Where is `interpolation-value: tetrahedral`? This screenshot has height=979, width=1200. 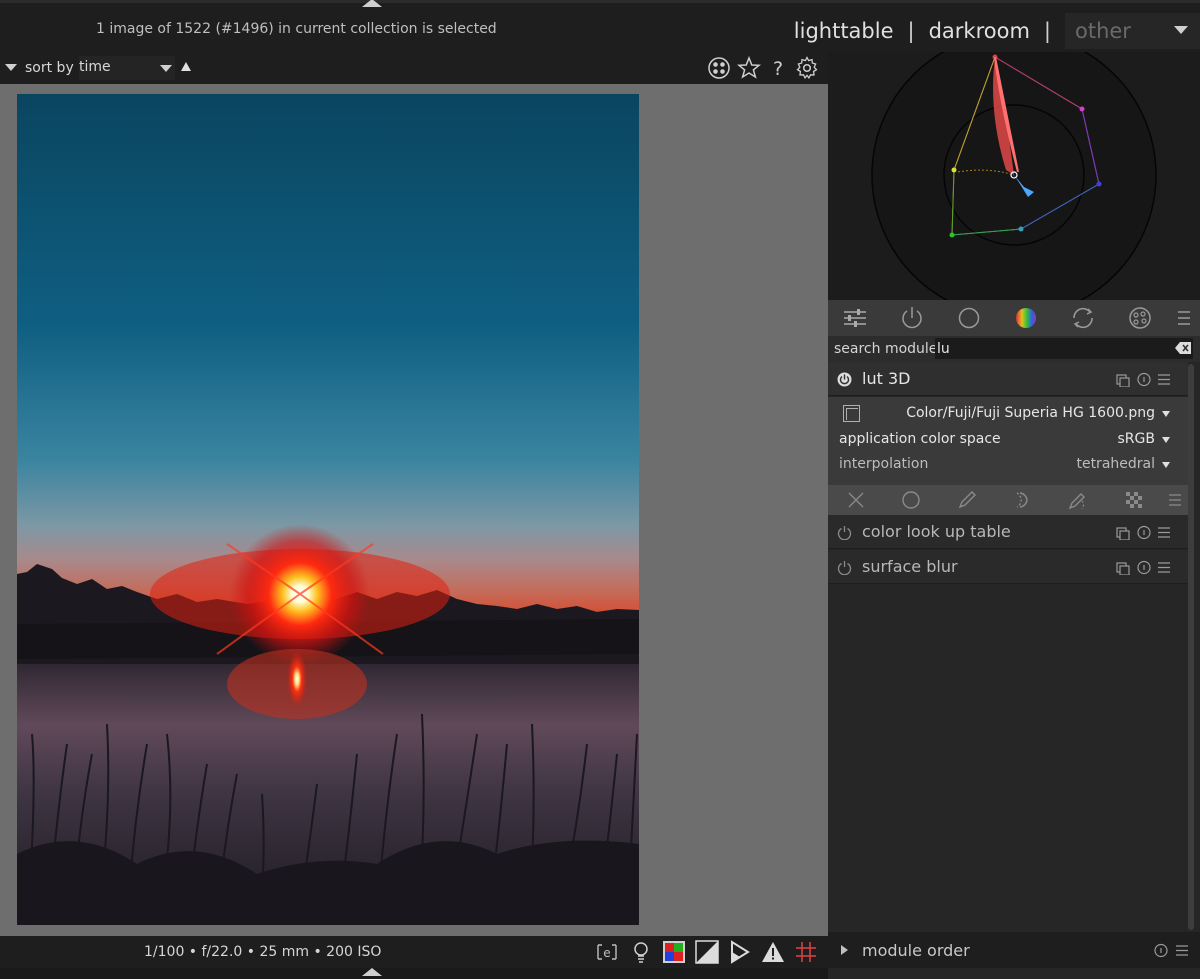
interpolation-value: tetrahedral is located at coordinates (1115, 464).